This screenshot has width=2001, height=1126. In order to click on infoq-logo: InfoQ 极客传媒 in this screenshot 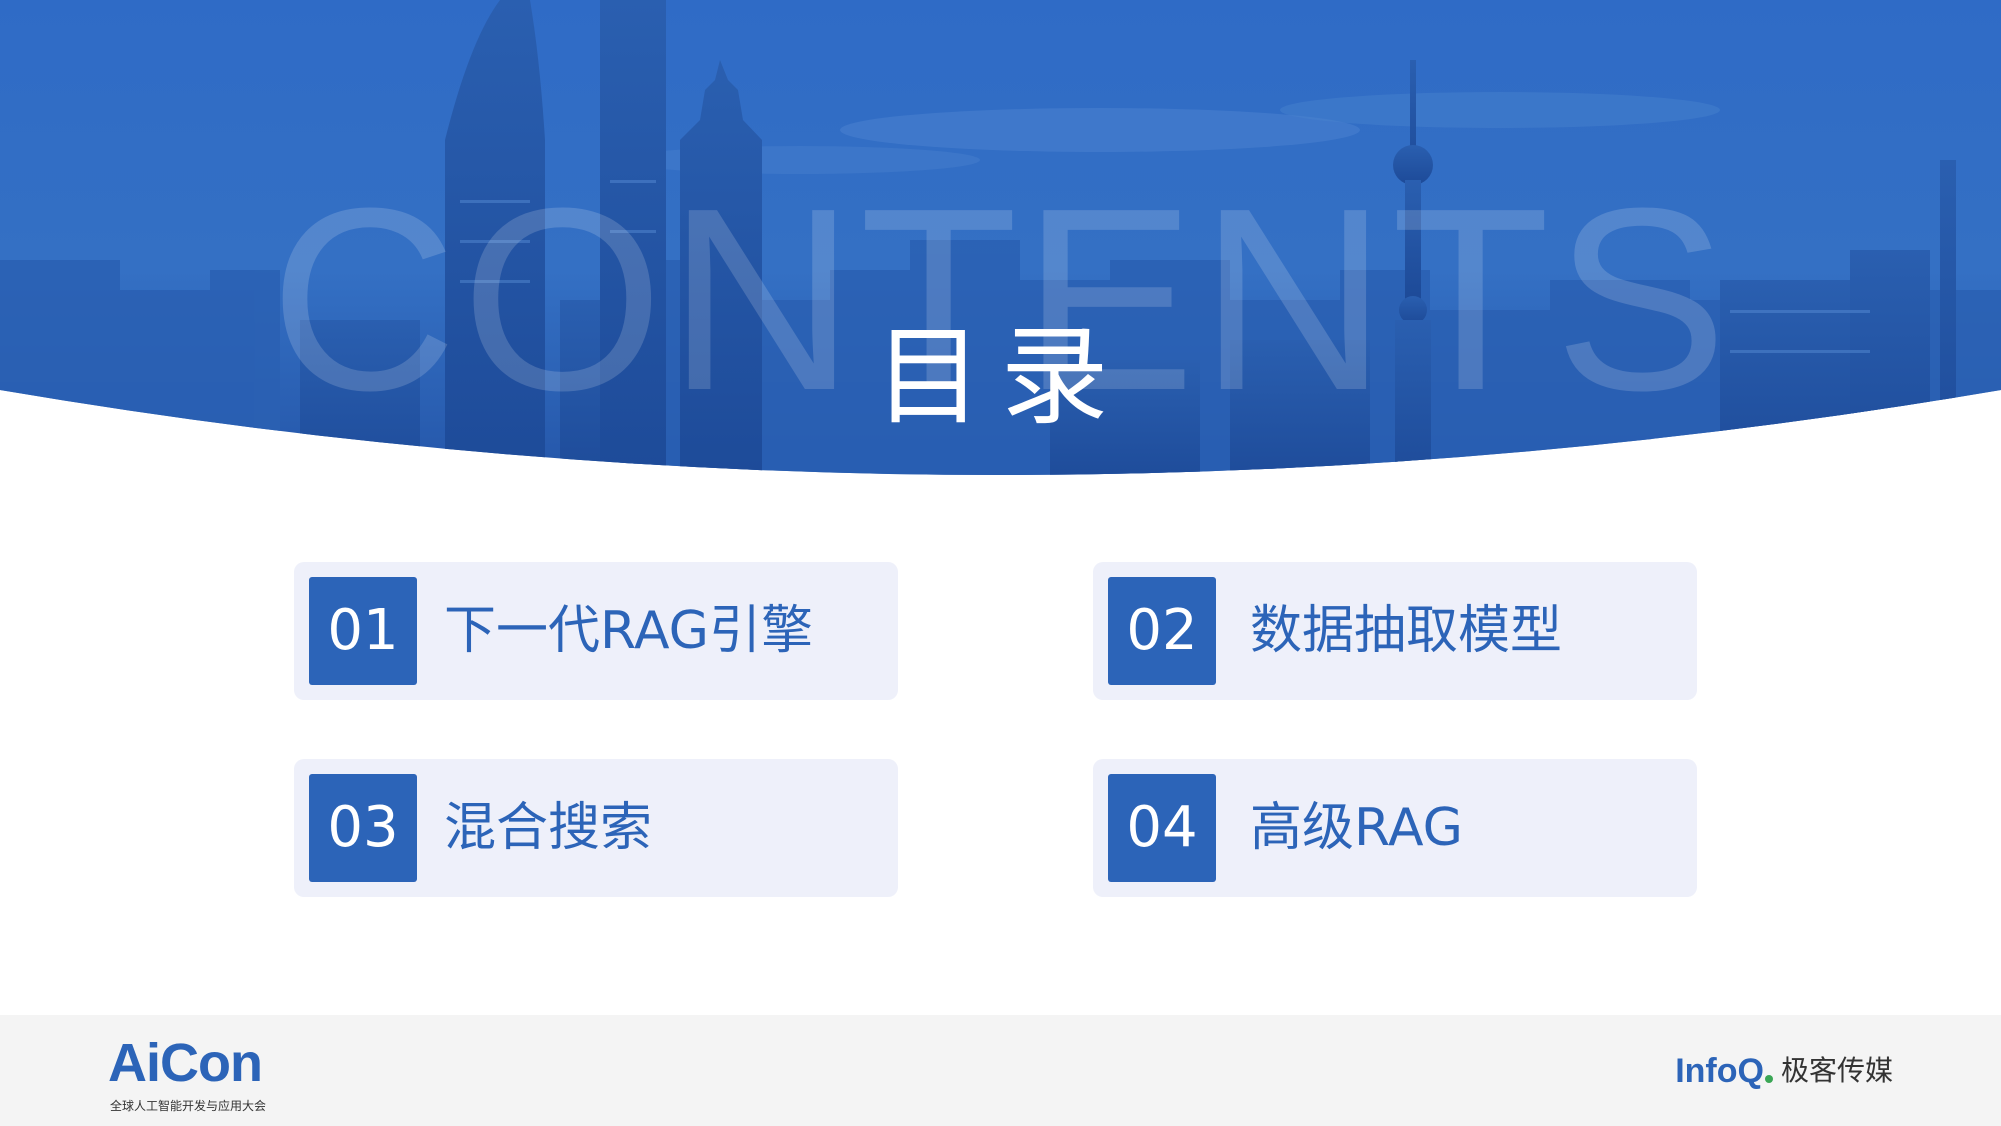, I will do `click(1784, 1073)`.